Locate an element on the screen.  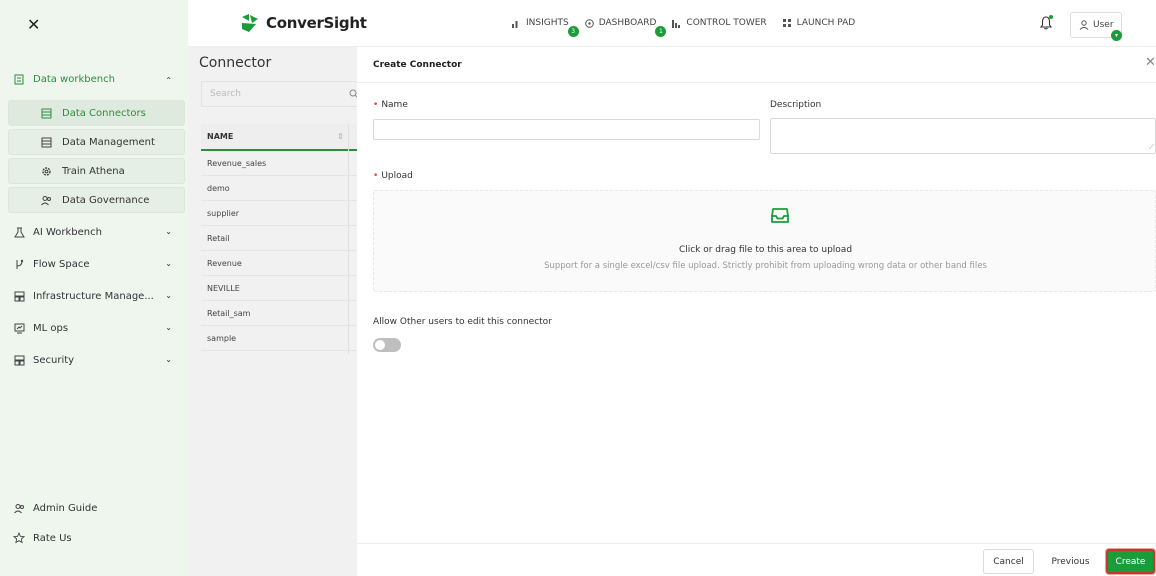
name-label: • Name is located at coordinates (390, 105).